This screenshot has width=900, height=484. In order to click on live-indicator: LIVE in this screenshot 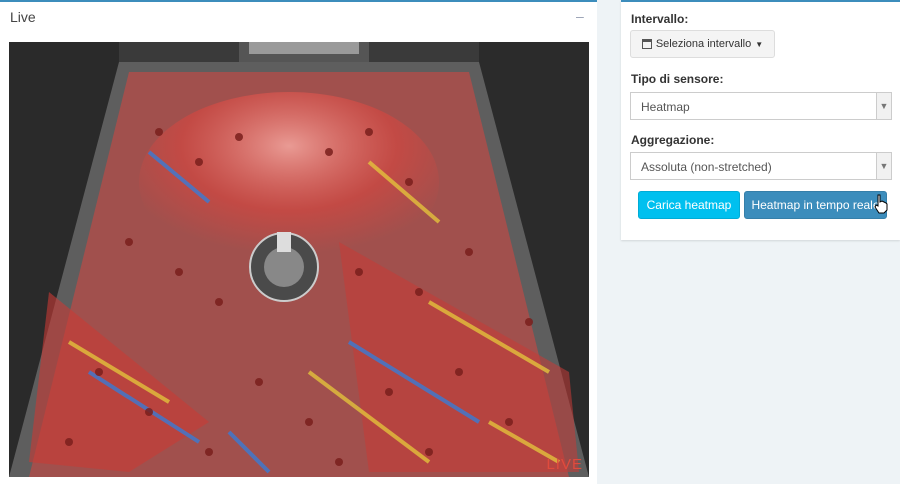, I will do `click(564, 464)`.